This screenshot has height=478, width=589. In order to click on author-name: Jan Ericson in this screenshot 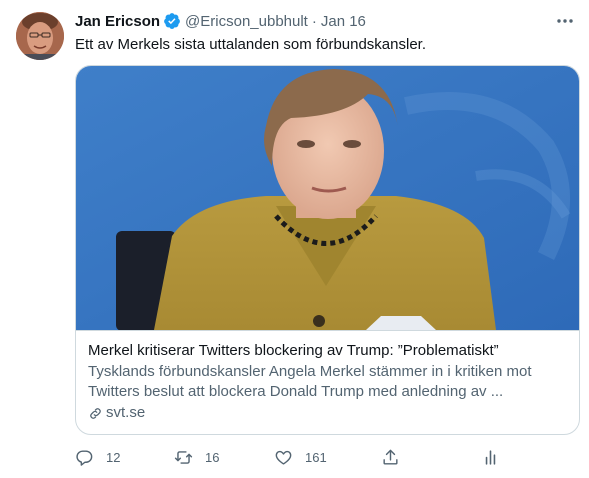, I will do `click(117, 21)`.